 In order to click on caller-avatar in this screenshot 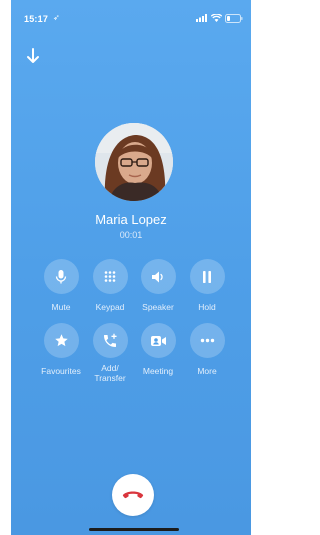, I will do `click(134, 162)`.